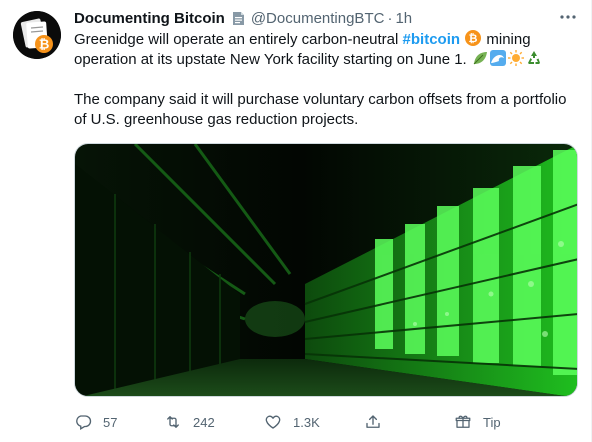 The width and height of the screenshot is (592, 442). I want to click on author-name: Documenting Bitcoin, so click(149, 18).